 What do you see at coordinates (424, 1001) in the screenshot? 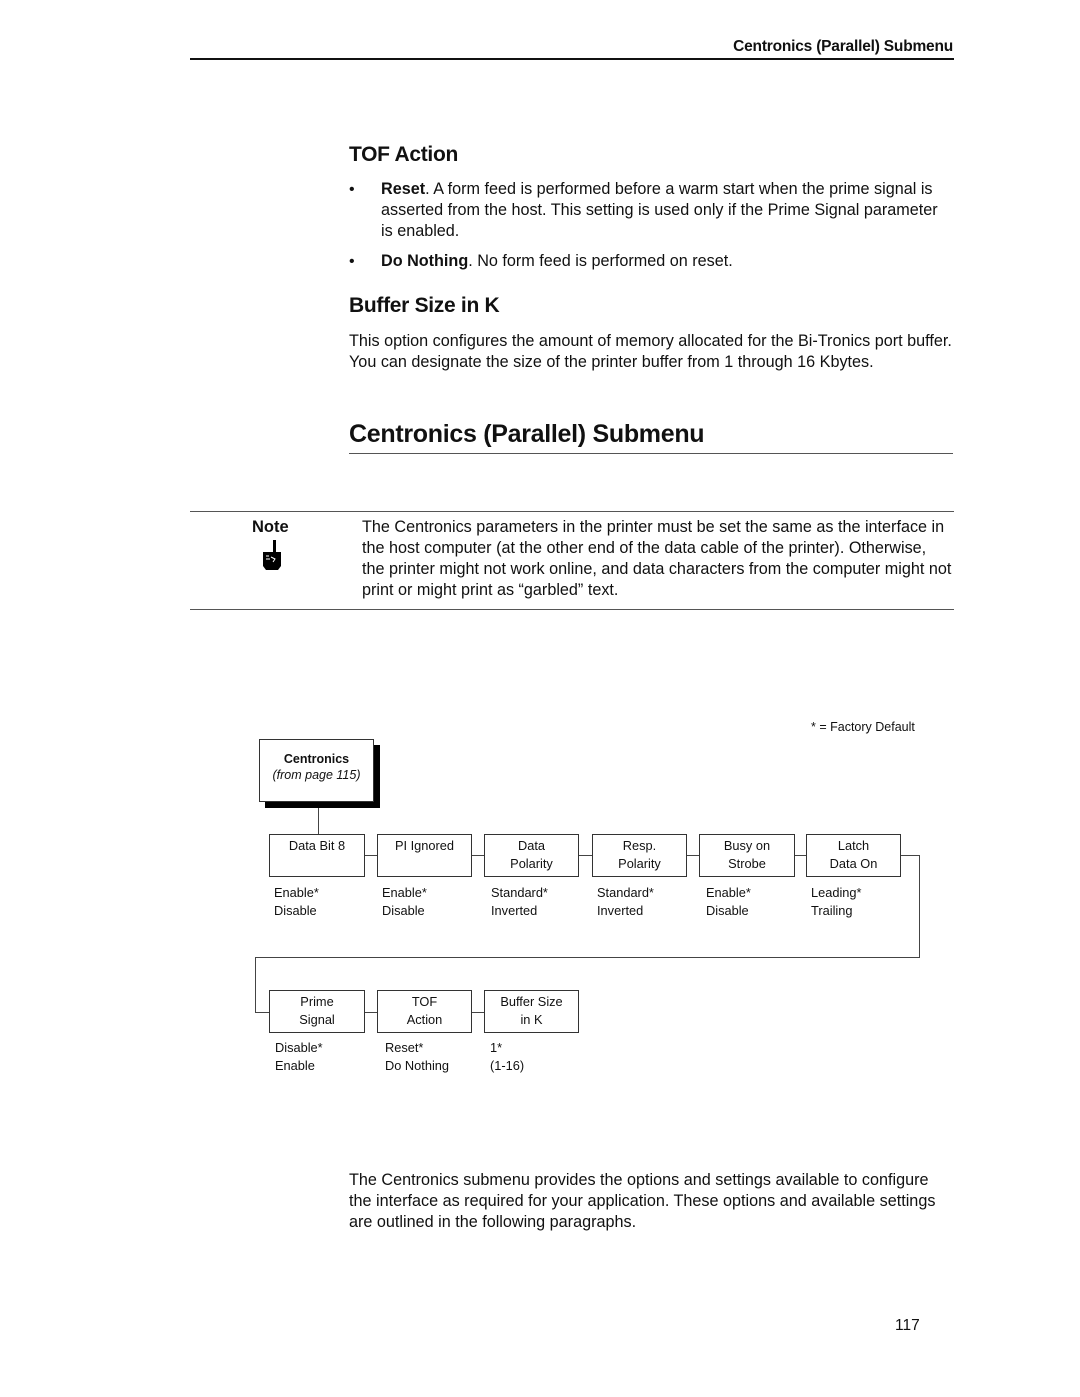
I see `menu-box-label: TOF` at bounding box center [424, 1001].